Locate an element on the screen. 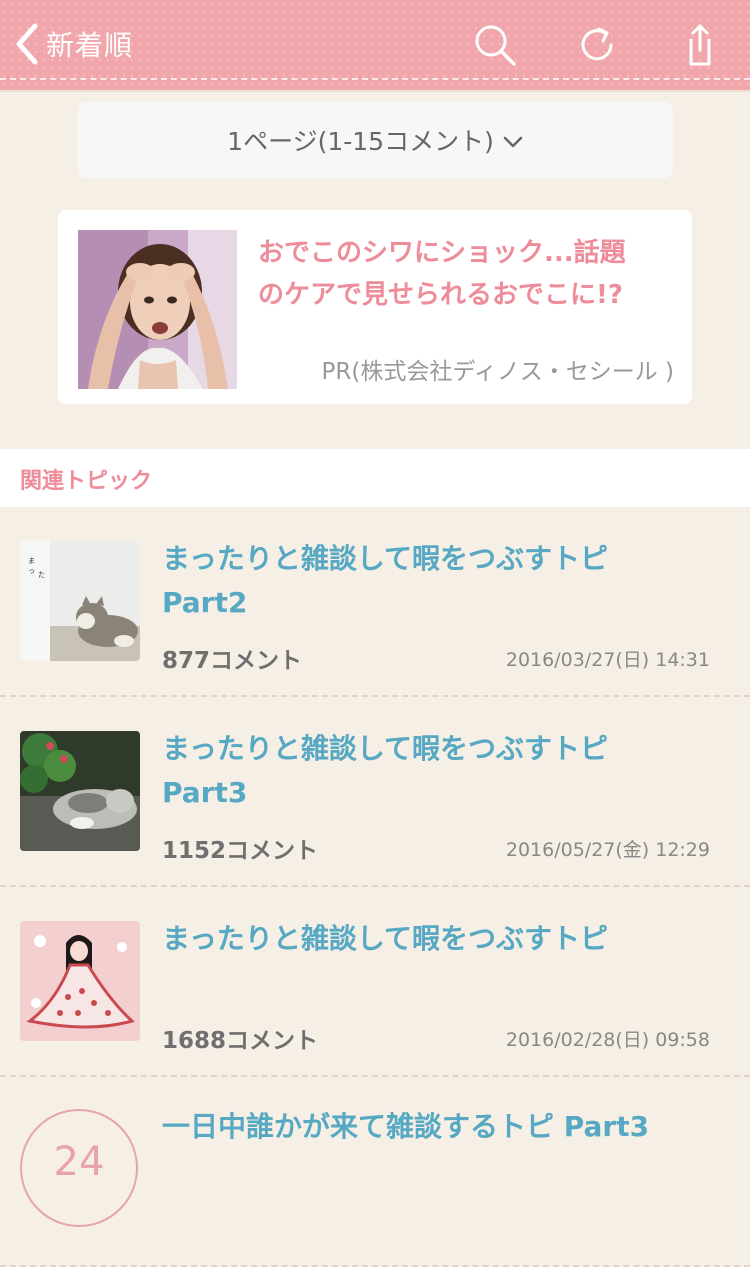 This screenshot has height=1267, width=750. topic-badge: 24 is located at coordinates (79, 1168).